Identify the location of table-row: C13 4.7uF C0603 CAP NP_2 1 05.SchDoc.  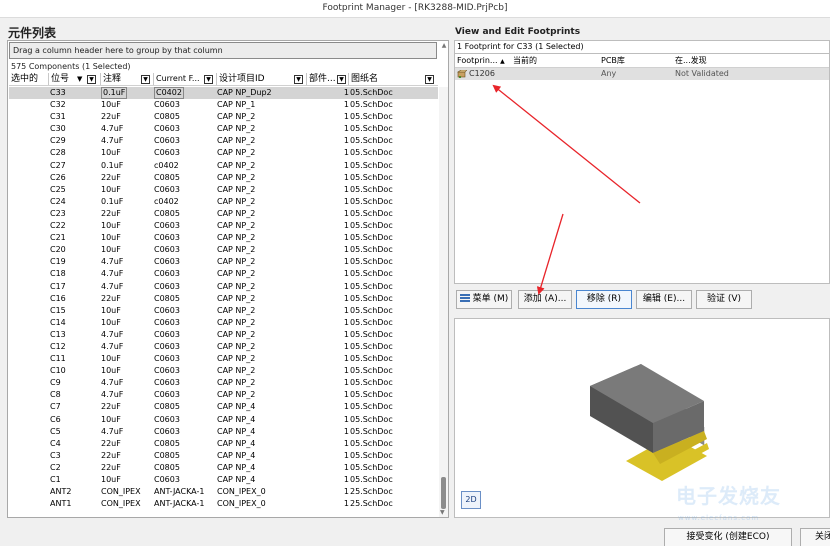
(223, 335).